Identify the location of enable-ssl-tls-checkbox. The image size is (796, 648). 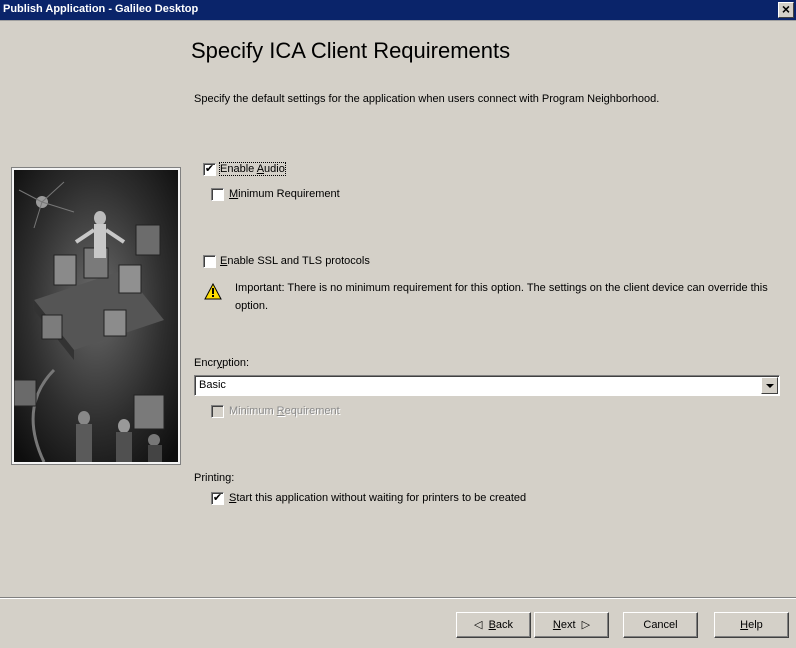
(209, 261).